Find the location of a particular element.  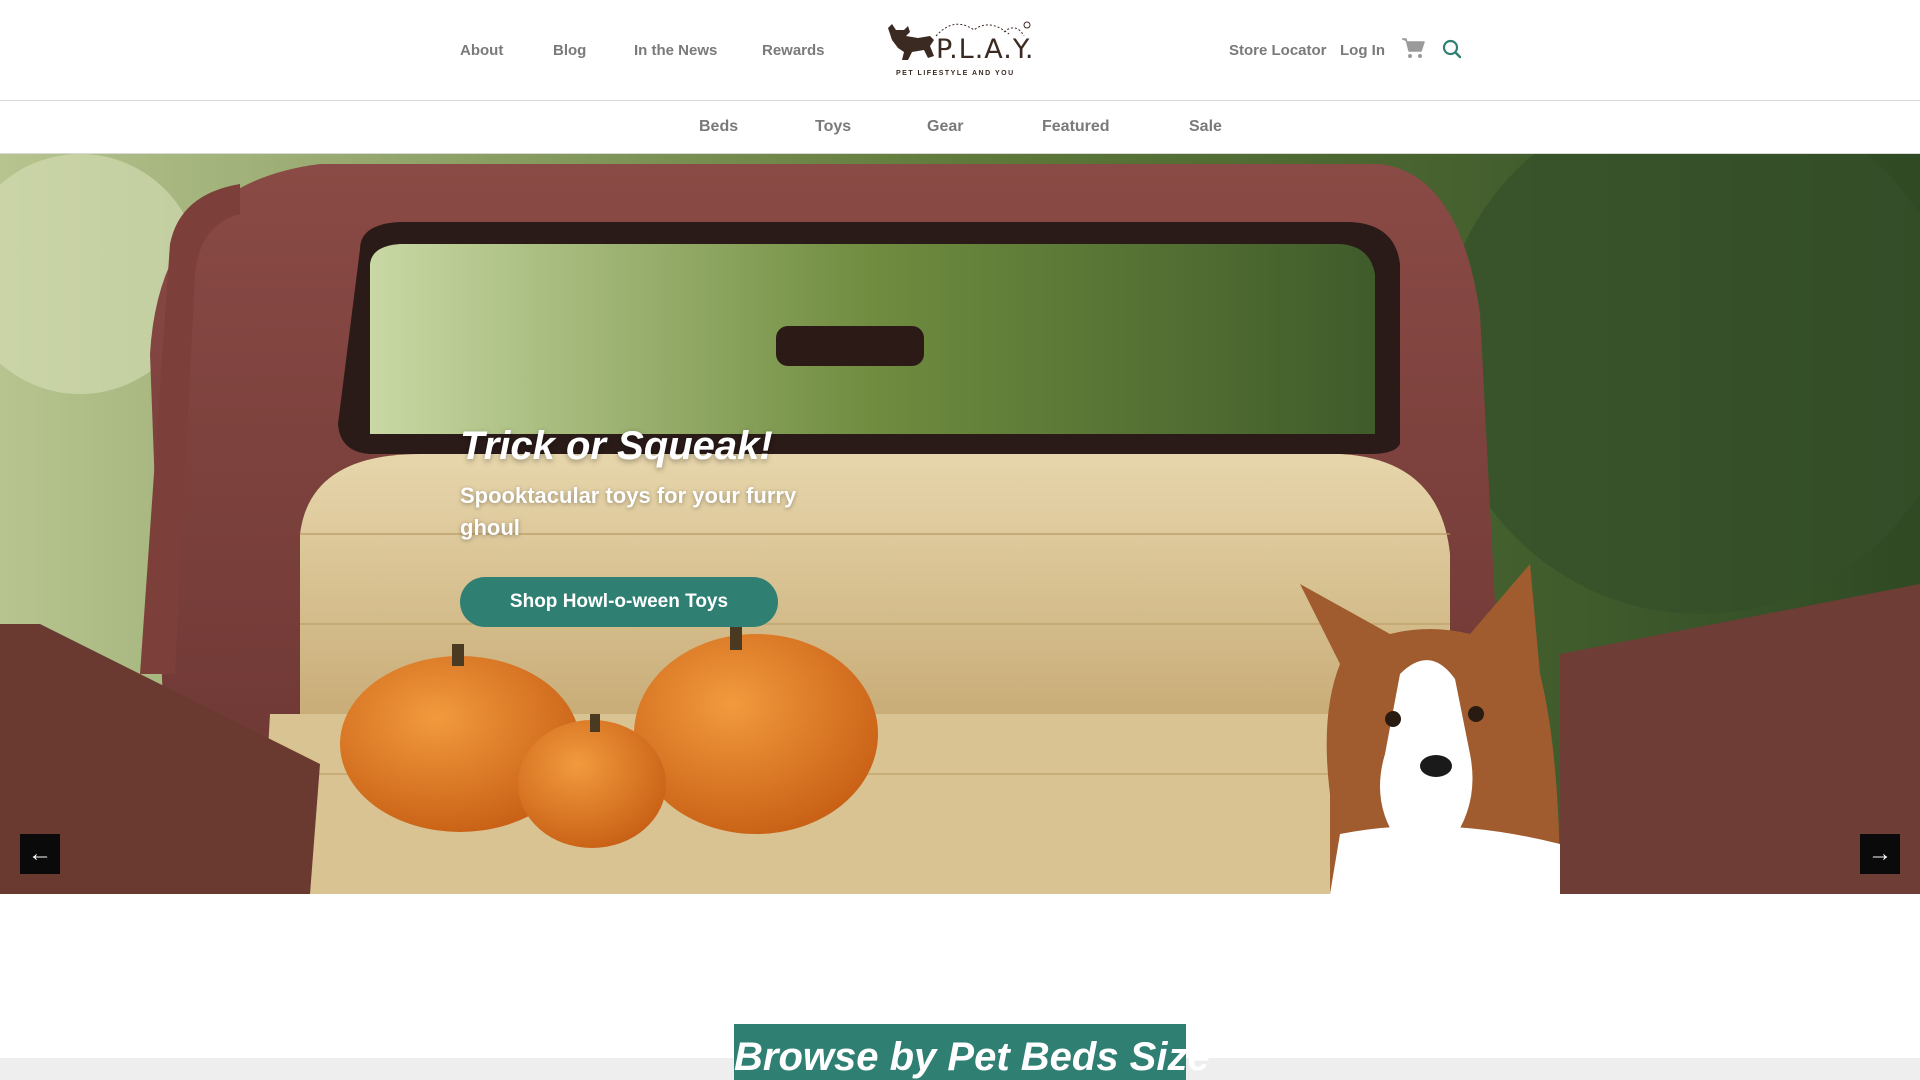

category-gear: Gear is located at coordinates (945, 127).